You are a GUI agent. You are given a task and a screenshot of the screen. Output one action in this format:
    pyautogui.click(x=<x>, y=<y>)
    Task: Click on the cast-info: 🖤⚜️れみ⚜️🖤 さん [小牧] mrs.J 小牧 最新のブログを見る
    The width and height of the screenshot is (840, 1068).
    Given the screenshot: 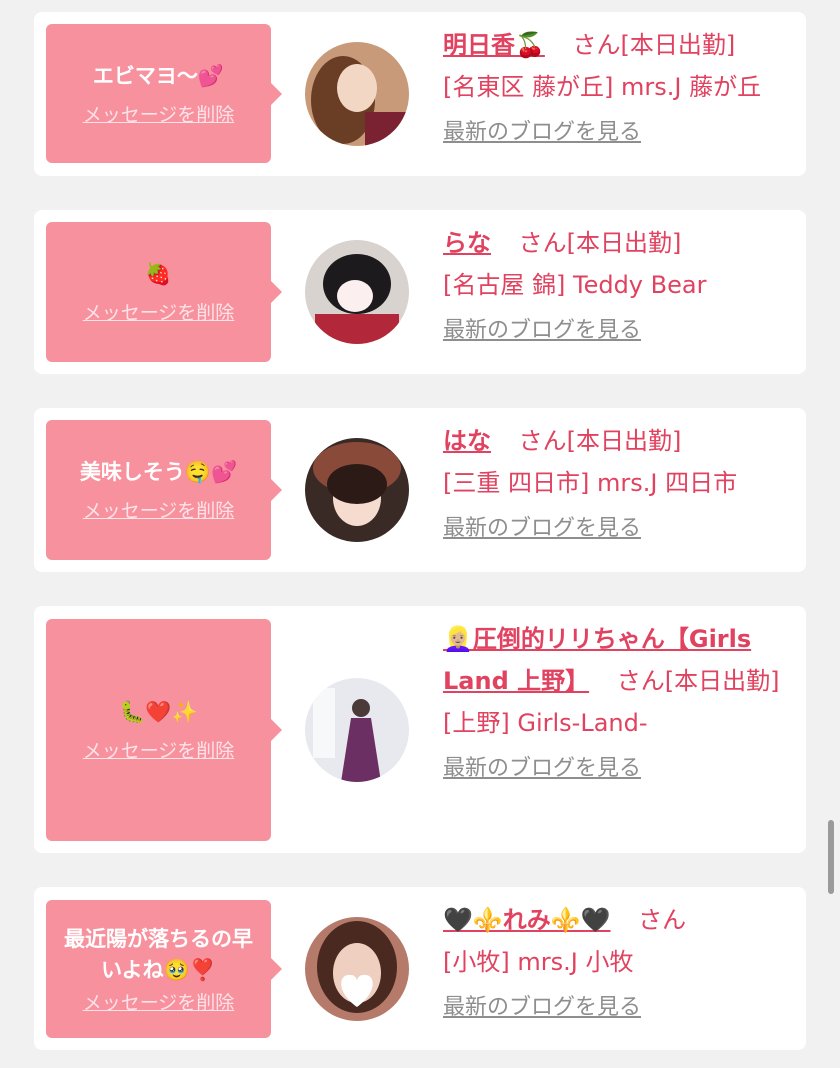 What is the action you would take?
    pyautogui.click(x=619, y=964)
    